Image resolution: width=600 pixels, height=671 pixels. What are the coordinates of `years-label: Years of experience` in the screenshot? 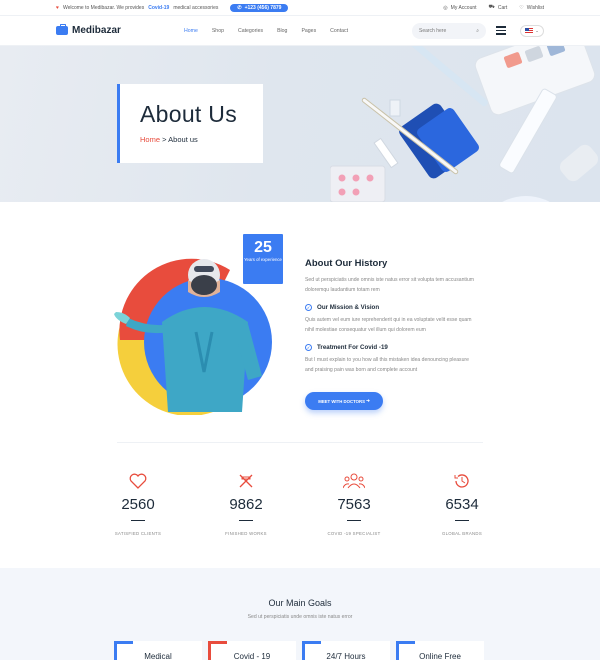 It's located at (263, 259).